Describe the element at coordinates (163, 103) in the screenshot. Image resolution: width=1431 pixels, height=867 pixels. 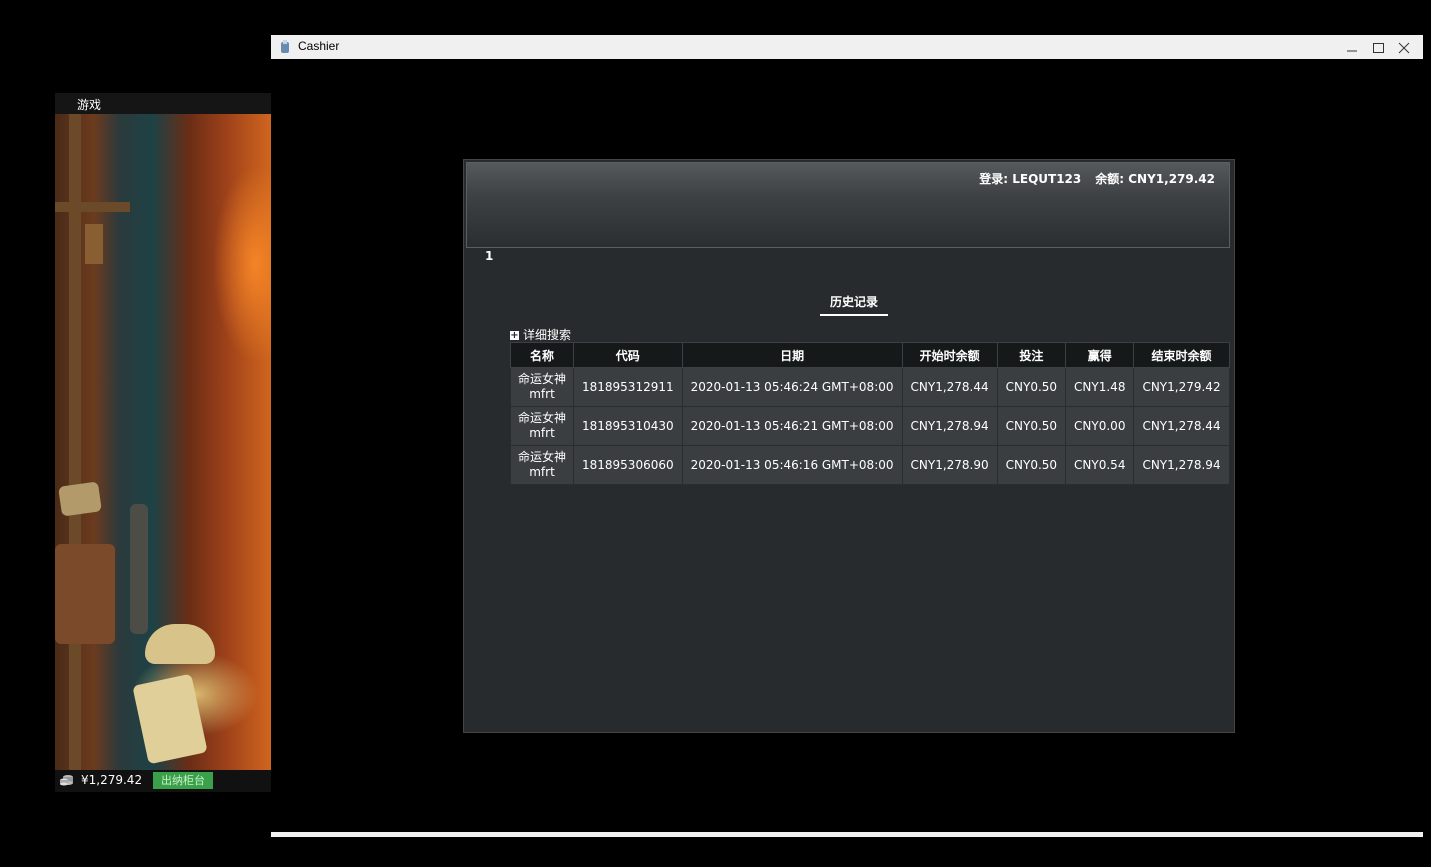
I see `game-menubar: 游戏` at that location.